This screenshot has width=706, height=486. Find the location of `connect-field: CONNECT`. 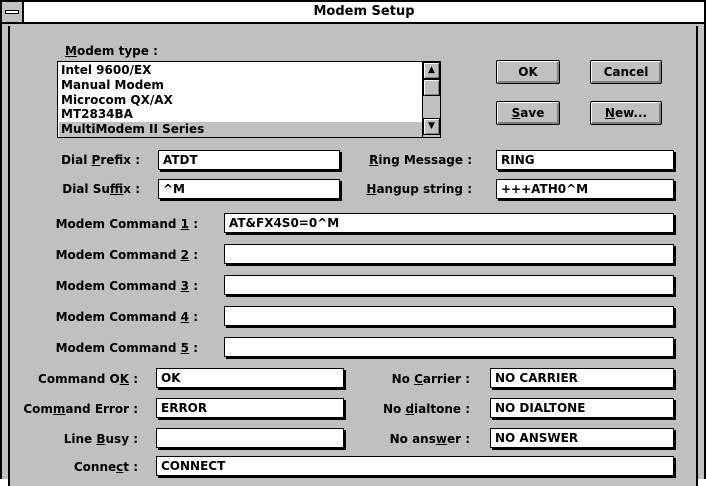

connect-field: CONNECT is located at coordinates (415, 466).